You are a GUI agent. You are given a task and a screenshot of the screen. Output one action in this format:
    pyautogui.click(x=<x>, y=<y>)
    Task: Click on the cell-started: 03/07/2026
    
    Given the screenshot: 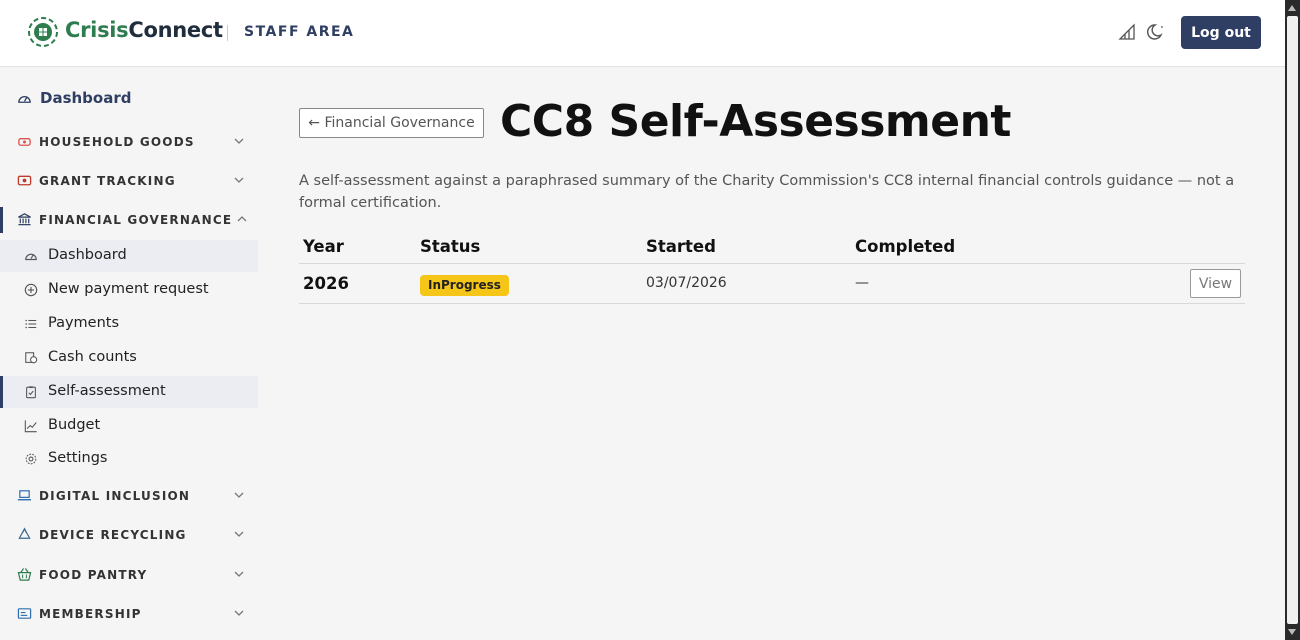 What is the action you would take?
    pyautogui.click(x=686, y=283)
    